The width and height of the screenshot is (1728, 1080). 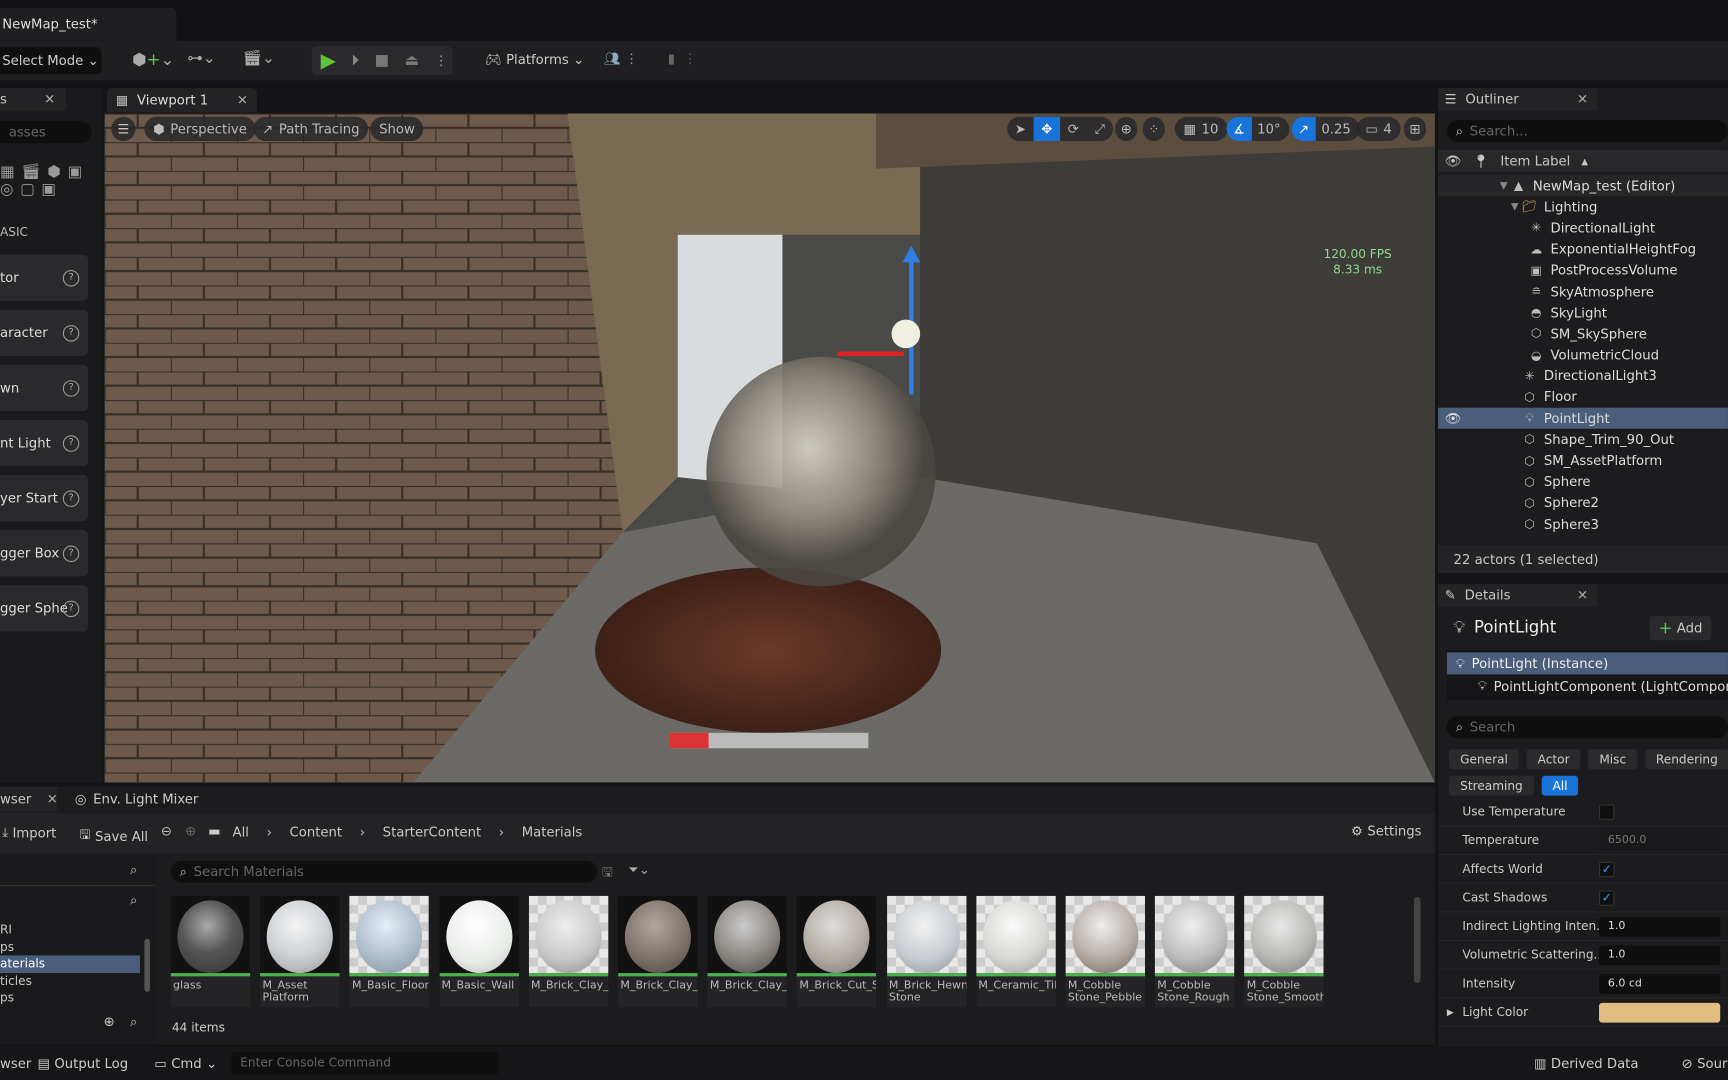 I want to click on asset-tile: glass, so click(x=210, y=953).